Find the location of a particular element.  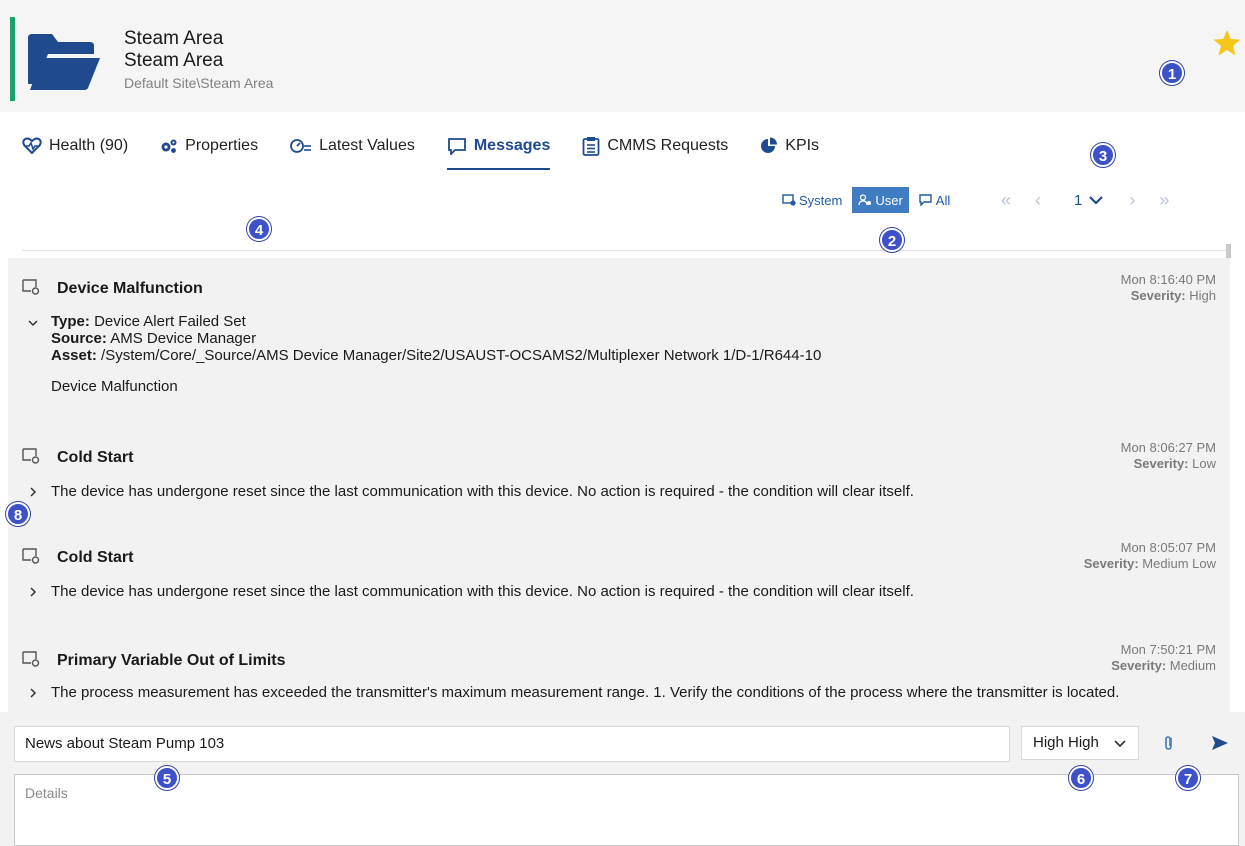

message-title: Device Malfunction is located at coordinates (130, 288).